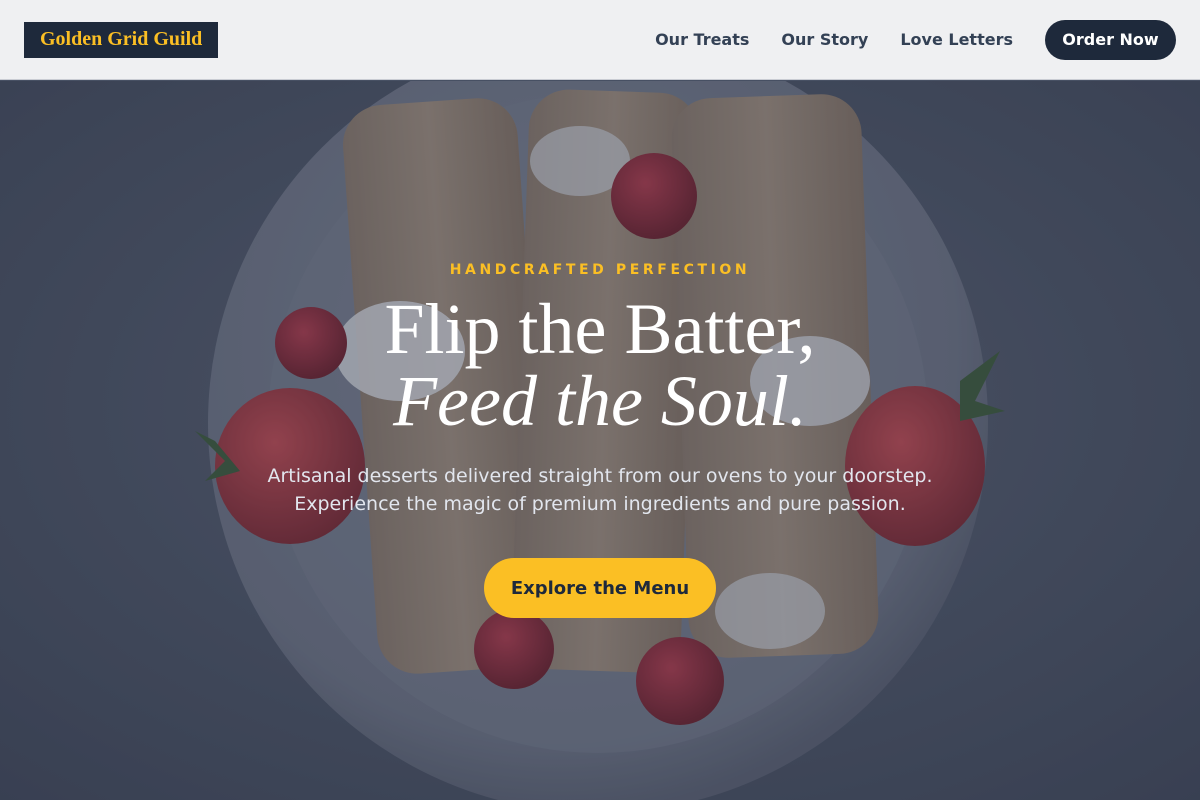 This screenshot has height=800, width=1200. I want to click on nav-link-our-treats: Our Treats, so click(702, 39).